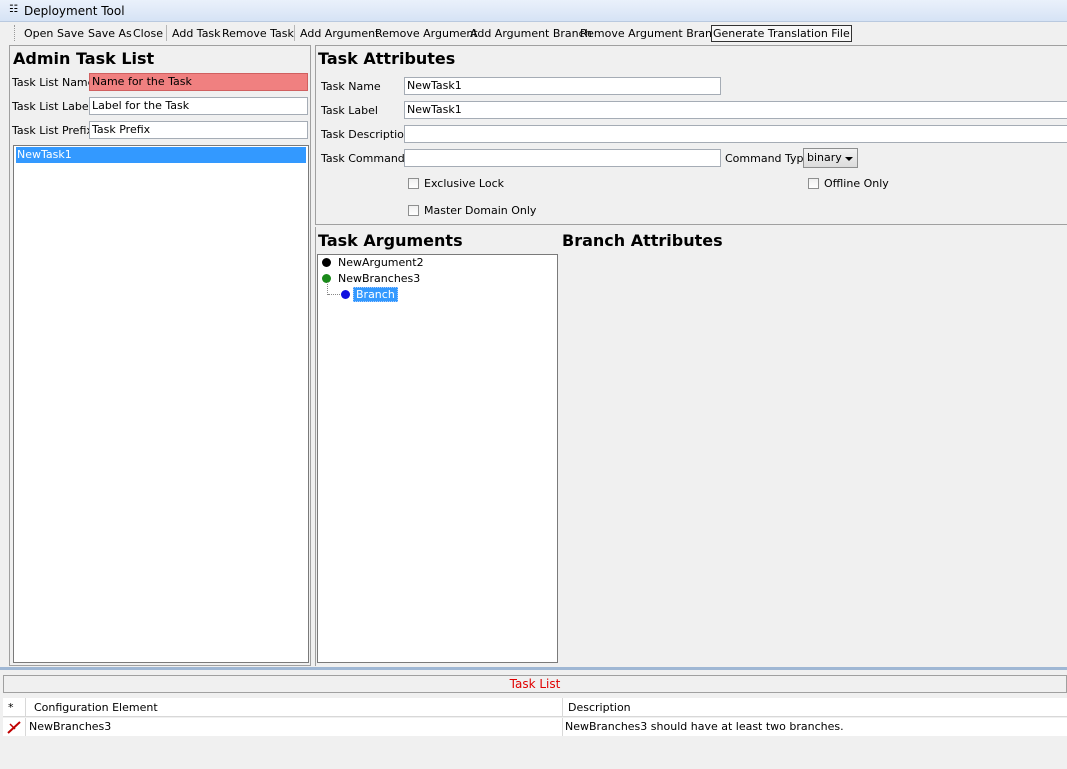  What do you see at coordinates (533, 11) in the screenshot?
I see `title-bar: ☷ Deployment Tool` at bounding box center [533, 11].